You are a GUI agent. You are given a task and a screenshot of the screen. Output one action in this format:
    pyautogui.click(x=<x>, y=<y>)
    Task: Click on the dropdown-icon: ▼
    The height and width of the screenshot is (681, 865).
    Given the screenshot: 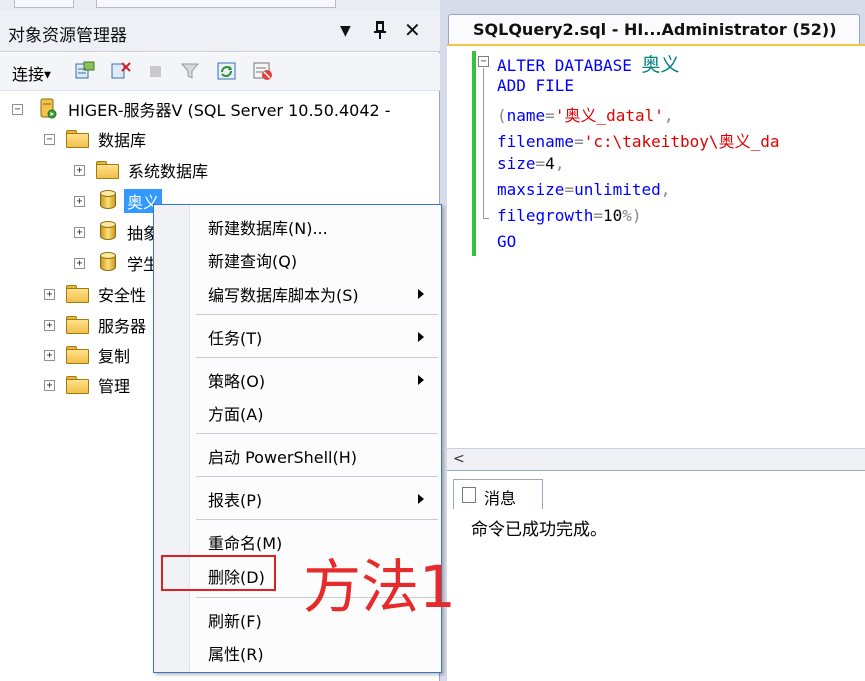 What is the action you would take?
    pyautogui.click(x=345, y=31)
    